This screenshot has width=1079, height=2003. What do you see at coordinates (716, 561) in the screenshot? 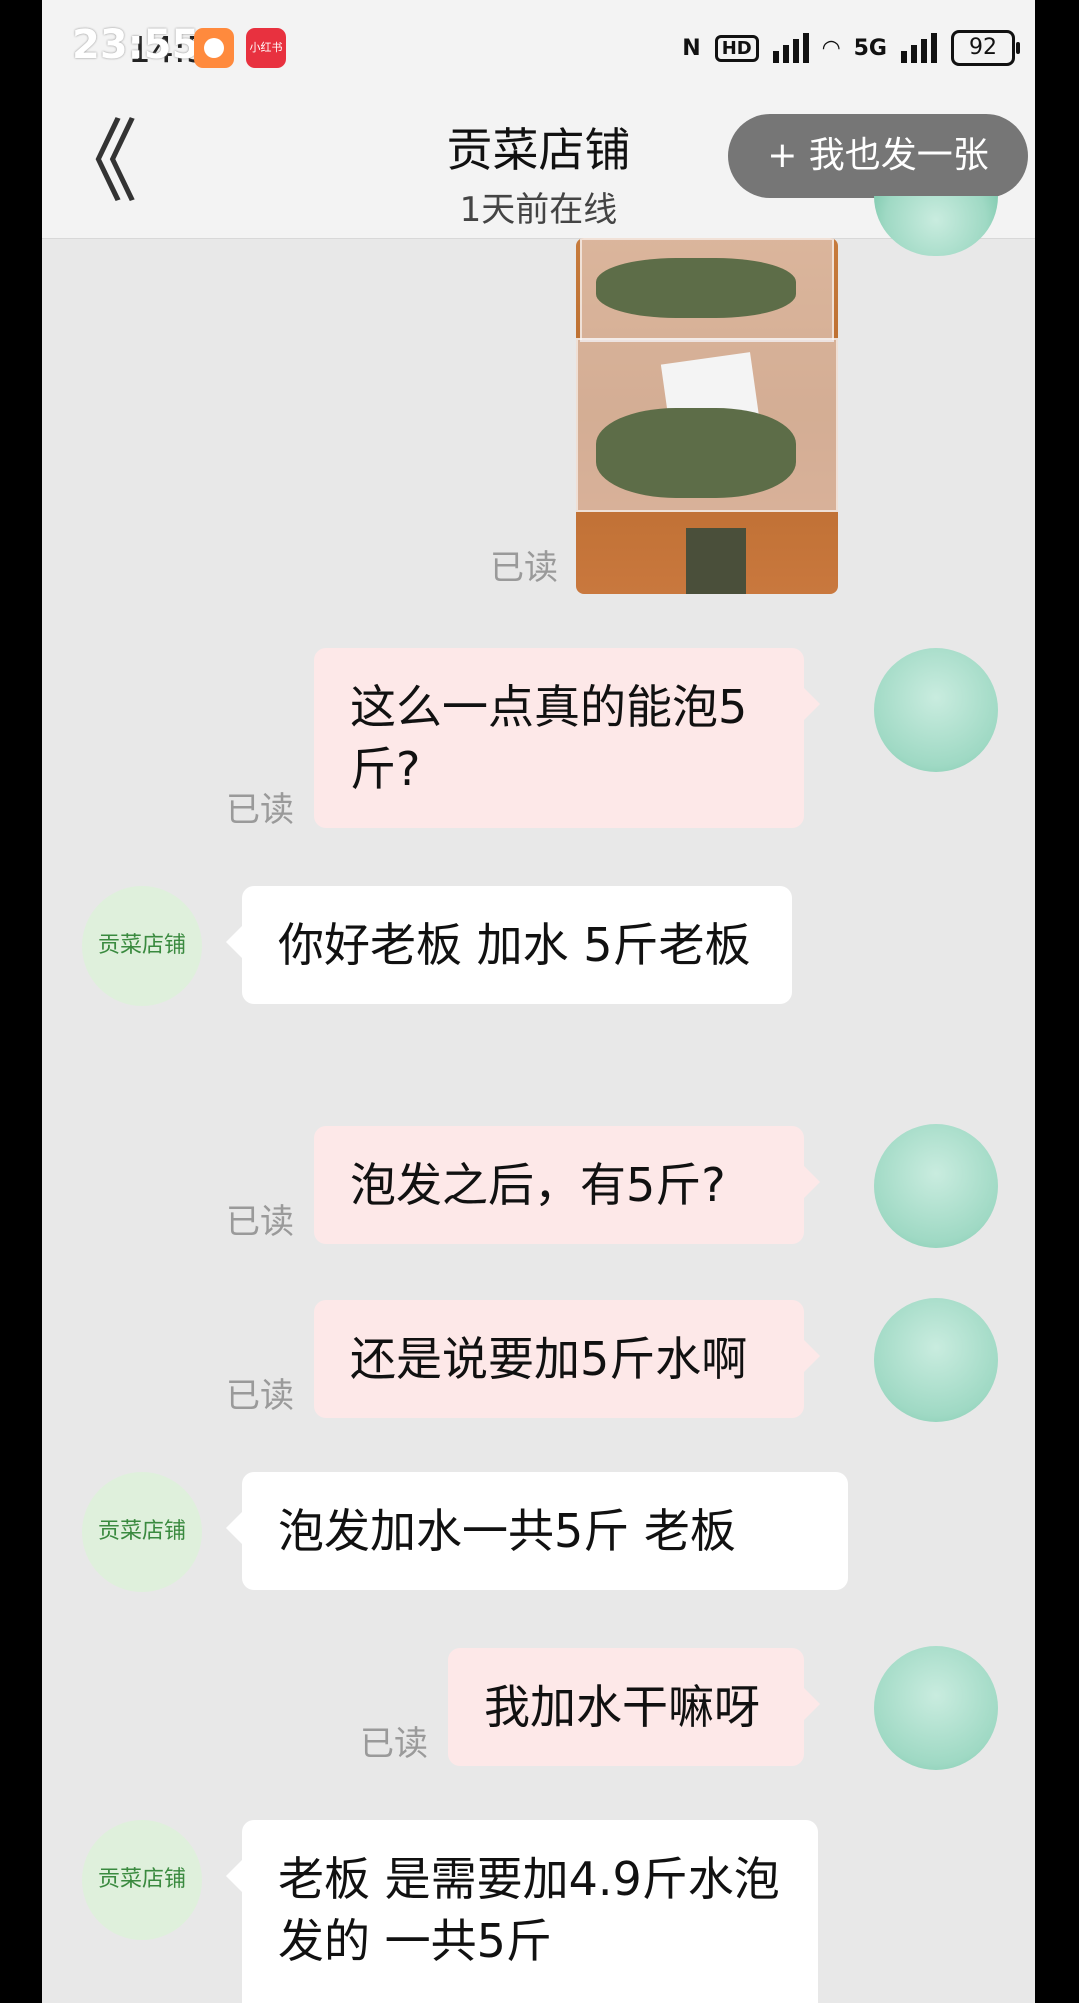
I see `strap-shape` at bounding box center [716, 561].